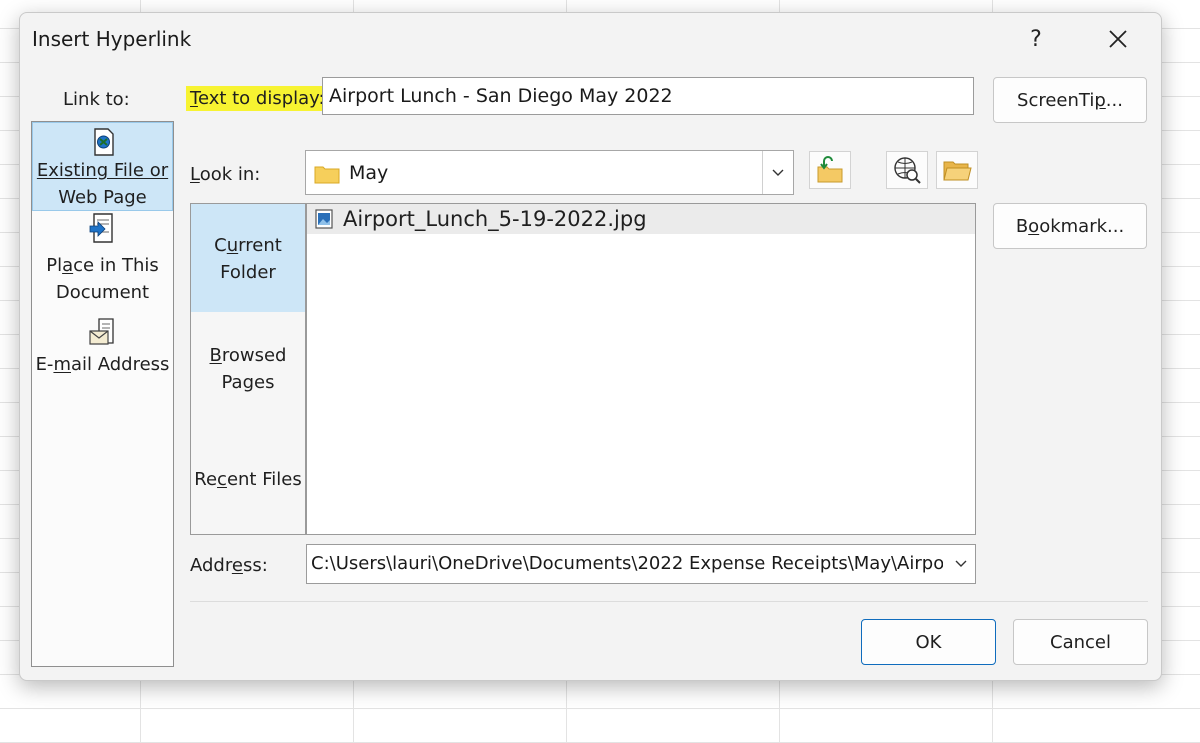  I want to click on folder-icon, so click(327, 175).